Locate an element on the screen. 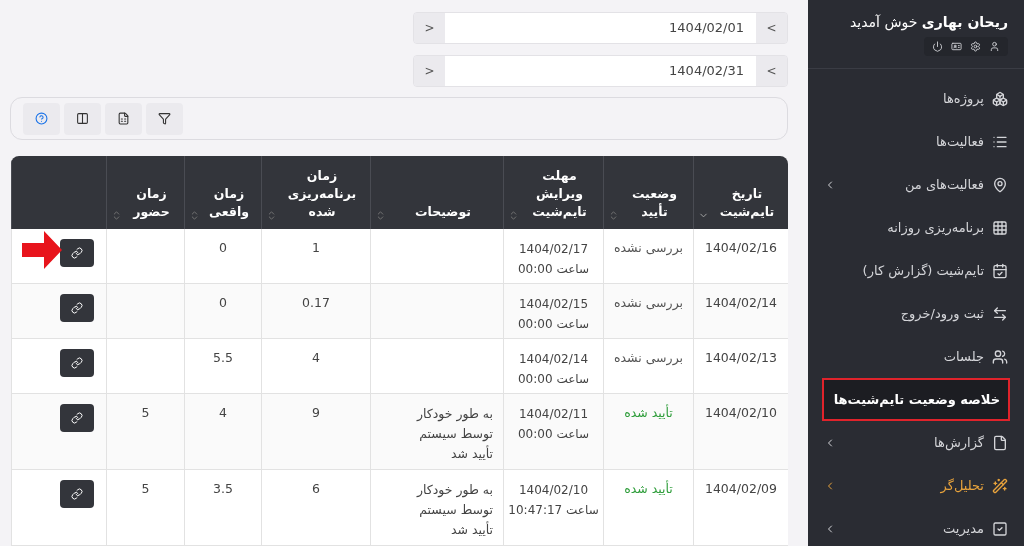 The width and height of the screenshot is (1024, 546). grid-icon is located at coordinates (1000, 227).